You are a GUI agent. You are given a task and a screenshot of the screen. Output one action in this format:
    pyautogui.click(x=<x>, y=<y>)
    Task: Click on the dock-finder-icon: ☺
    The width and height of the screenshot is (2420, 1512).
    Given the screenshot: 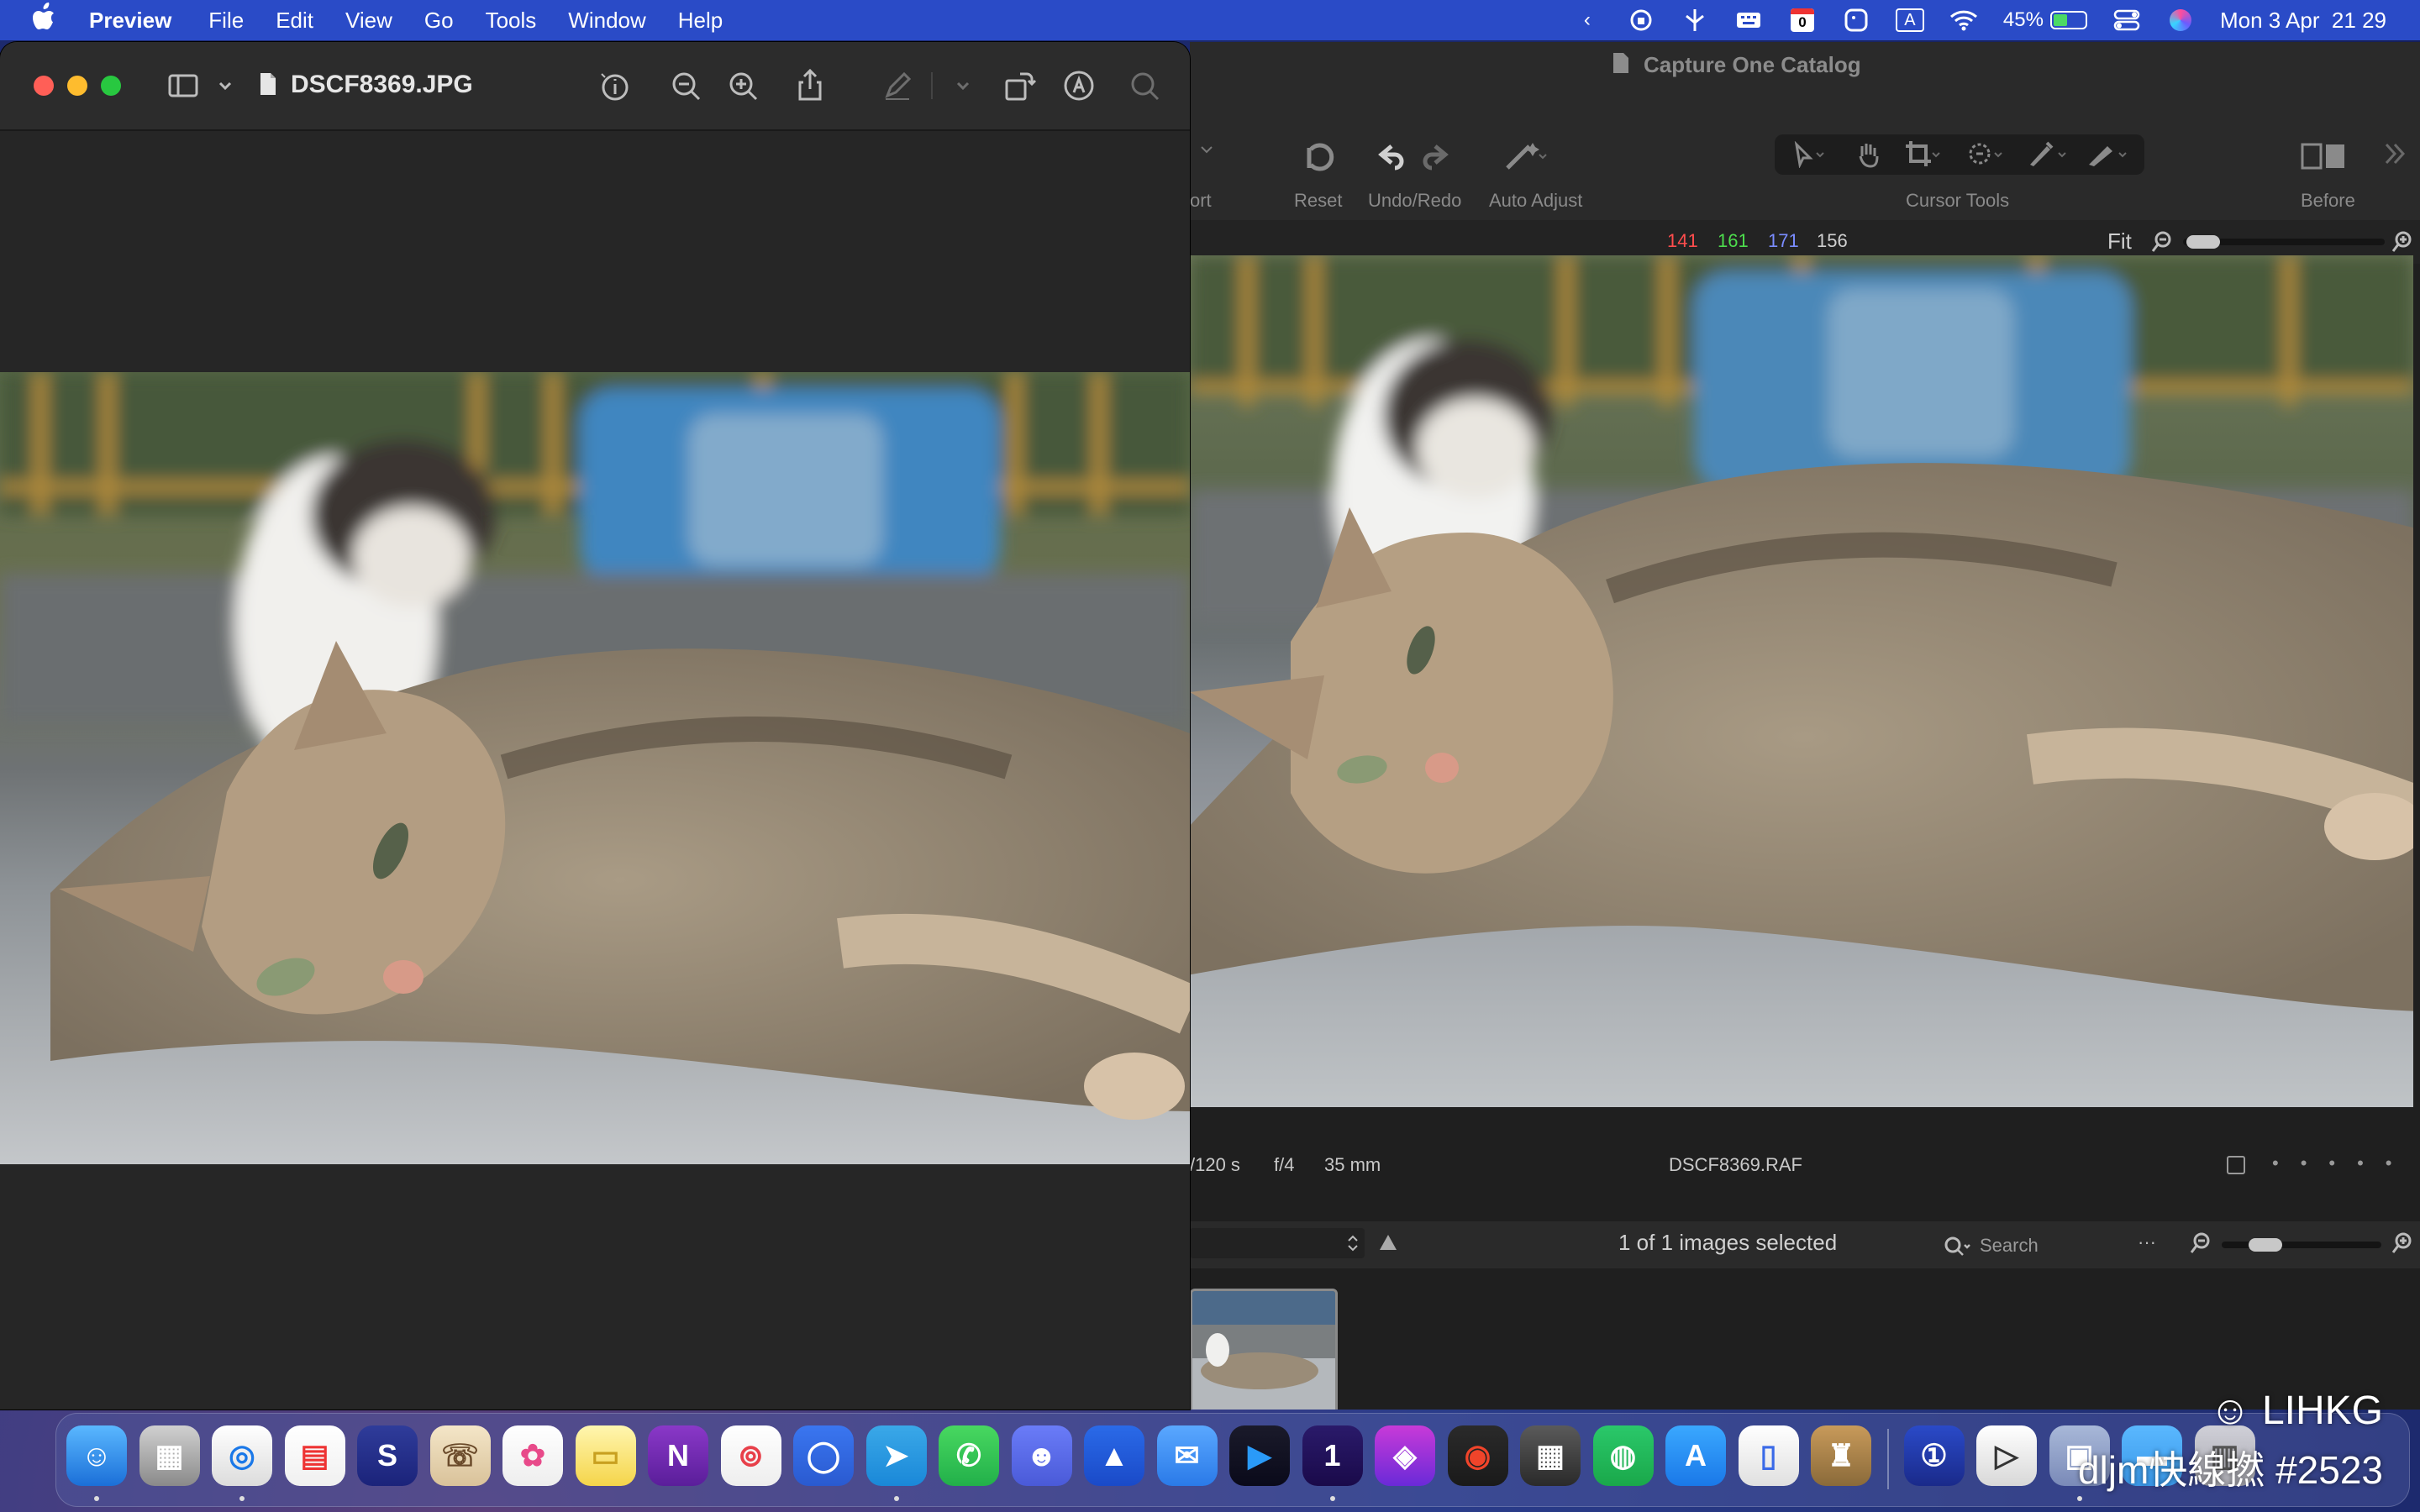 What is the action you would take?
    pyautogui.click(x=96, y=1455)
    